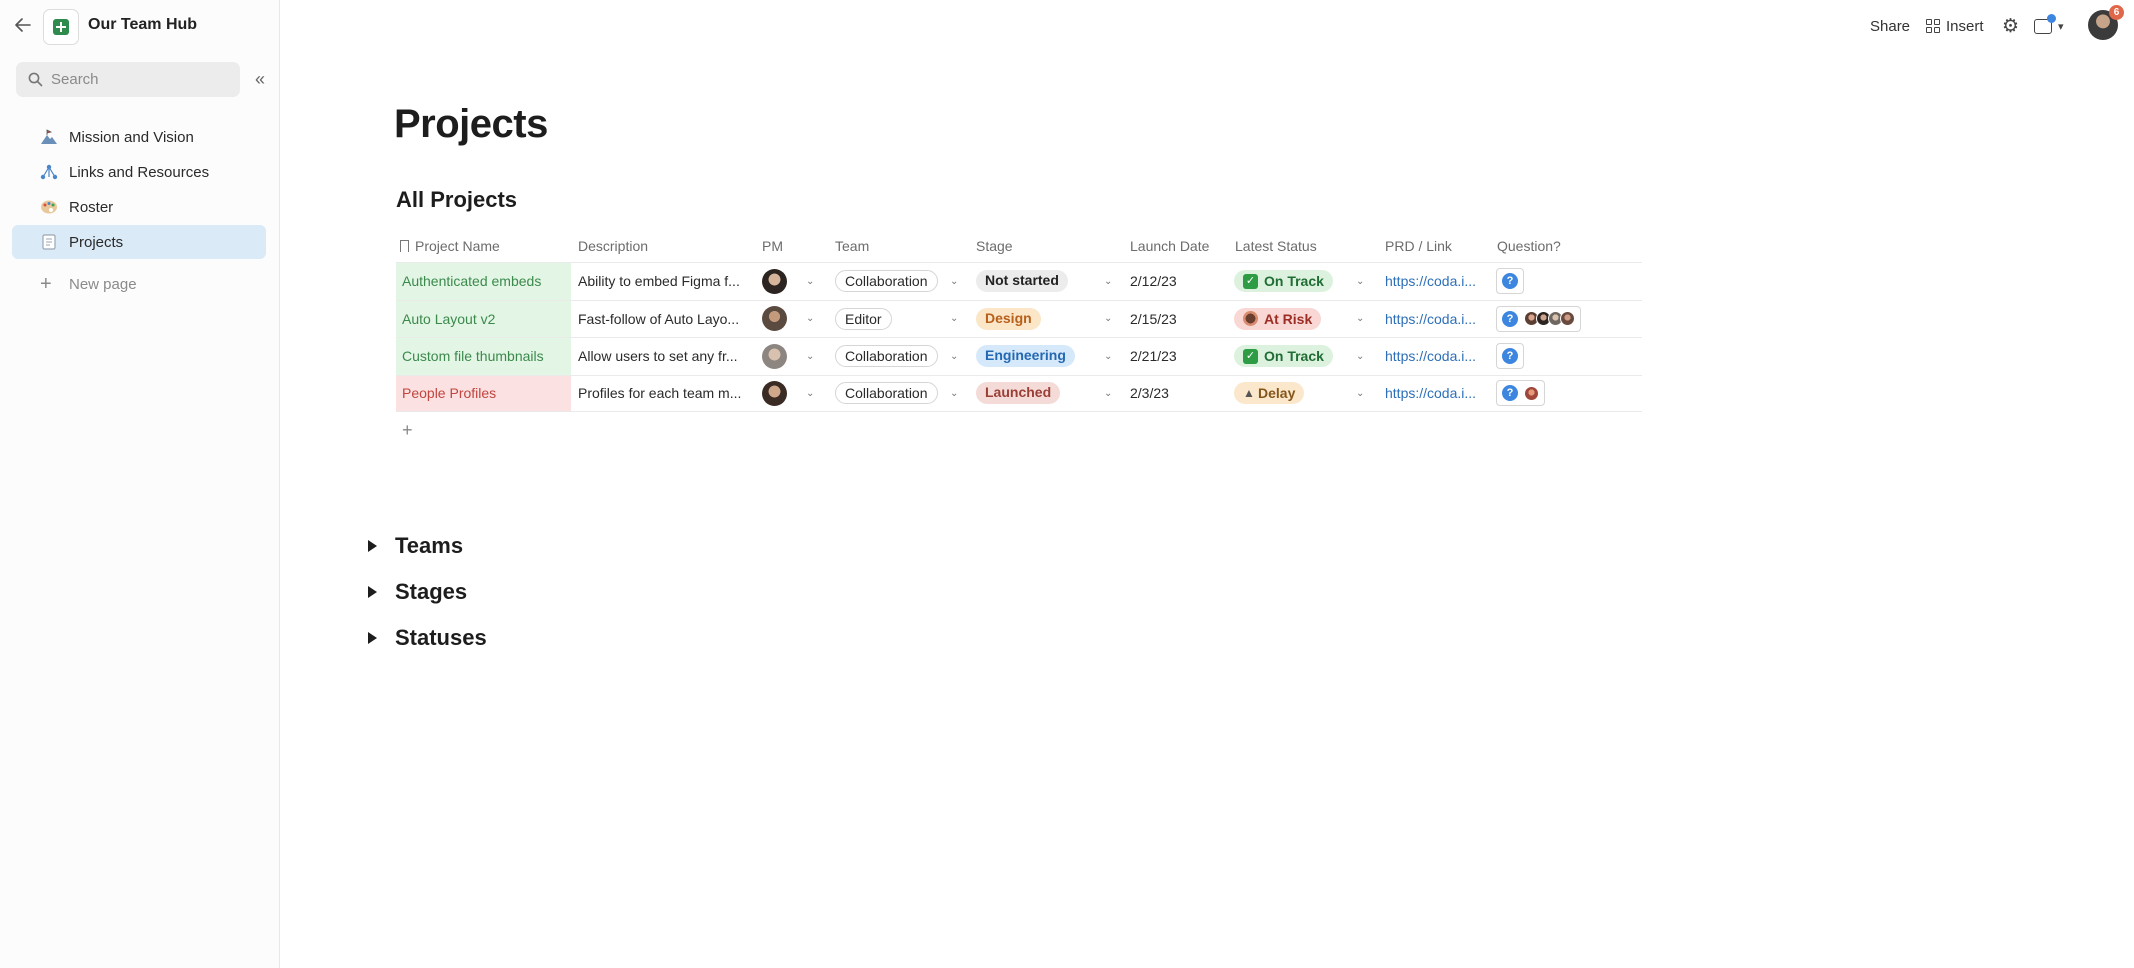 This screenshot has height=968, width=2134. Describe the element at coordinates (1955, 26) in the screenshot. I see `insert-button: Insert` at that location.